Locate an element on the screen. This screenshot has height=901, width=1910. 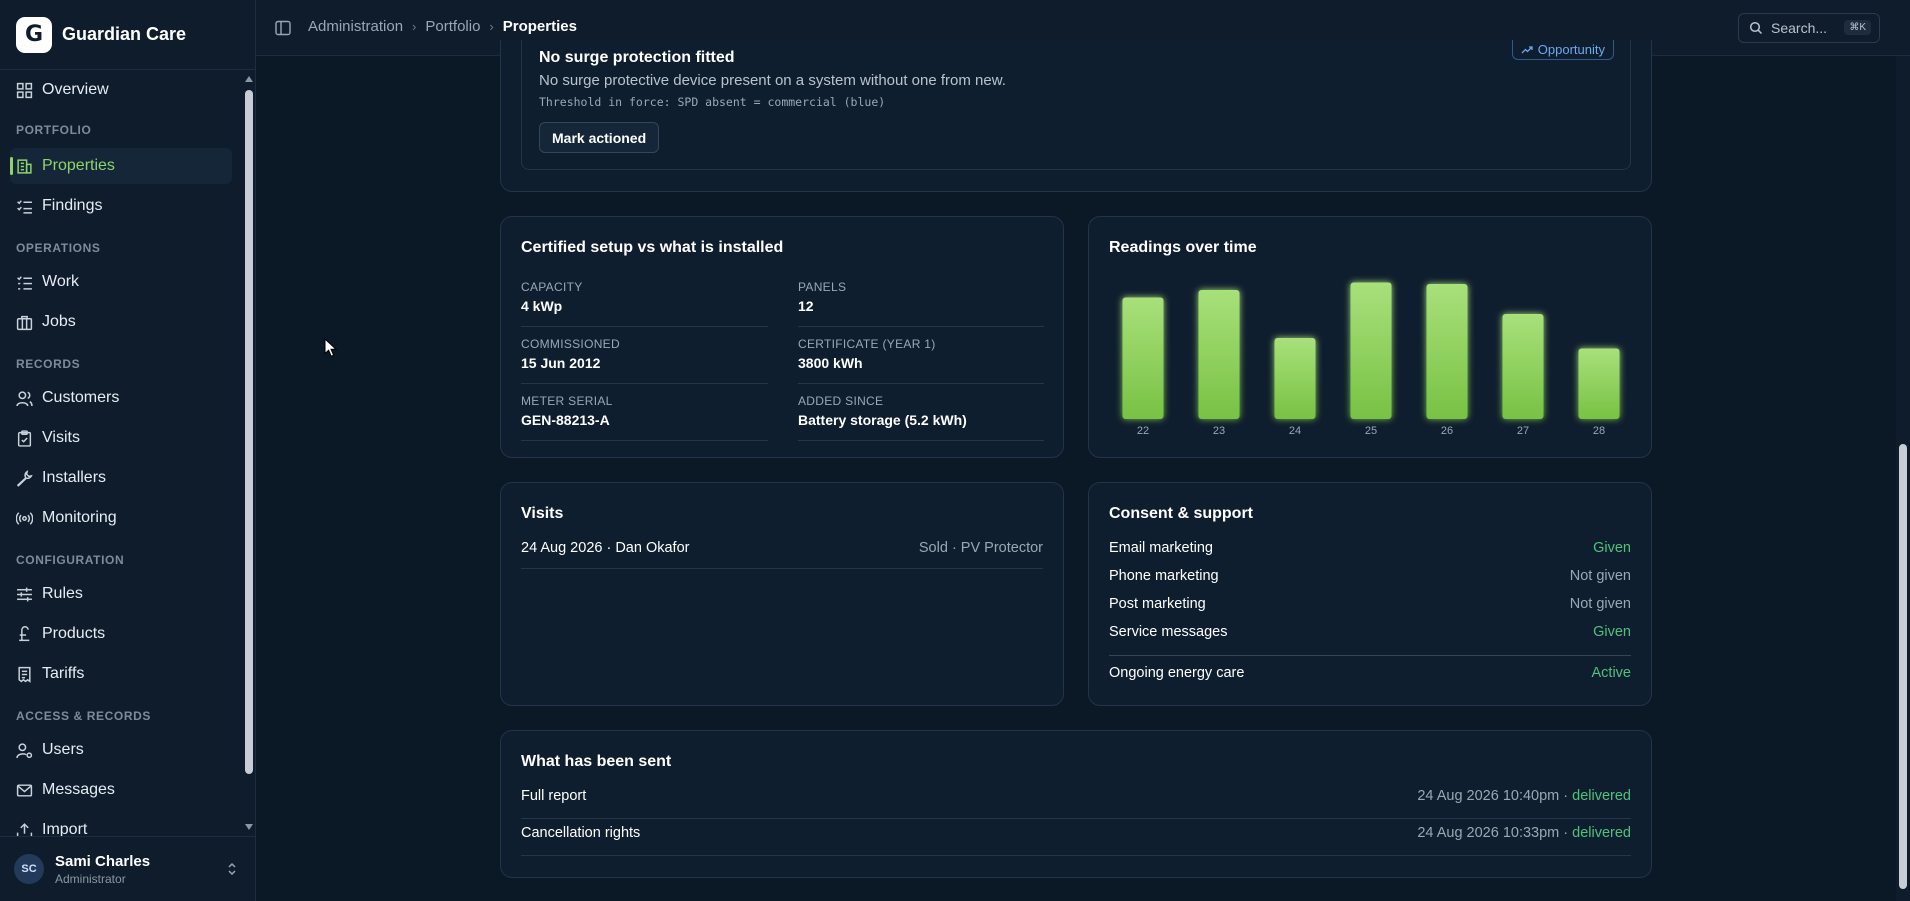
sidebar-item-messages: Messages is located at coordinates (121, 790).